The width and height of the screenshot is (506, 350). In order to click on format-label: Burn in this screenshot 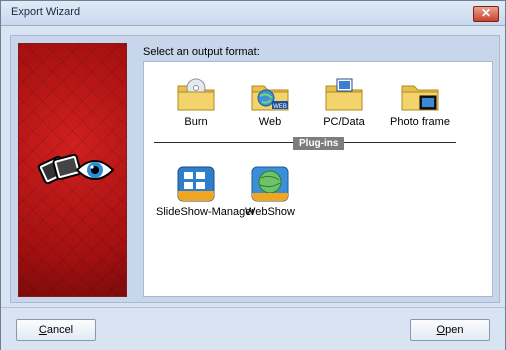, I will do `click(196, 122)`.